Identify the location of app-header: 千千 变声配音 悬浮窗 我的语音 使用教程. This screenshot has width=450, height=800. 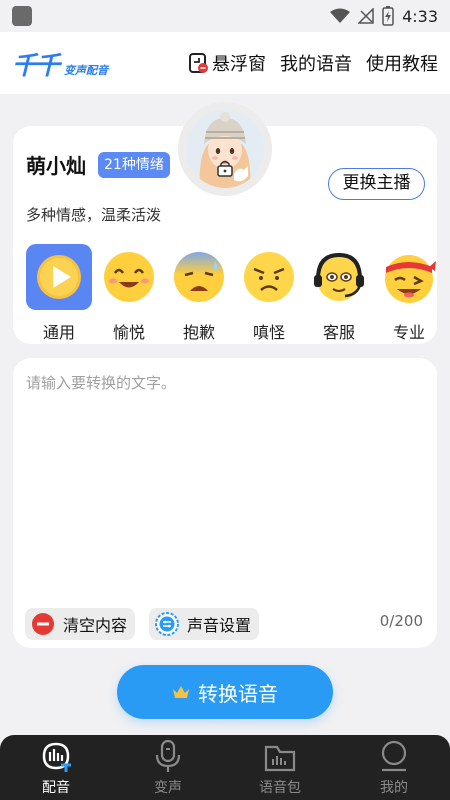
(225, 63).